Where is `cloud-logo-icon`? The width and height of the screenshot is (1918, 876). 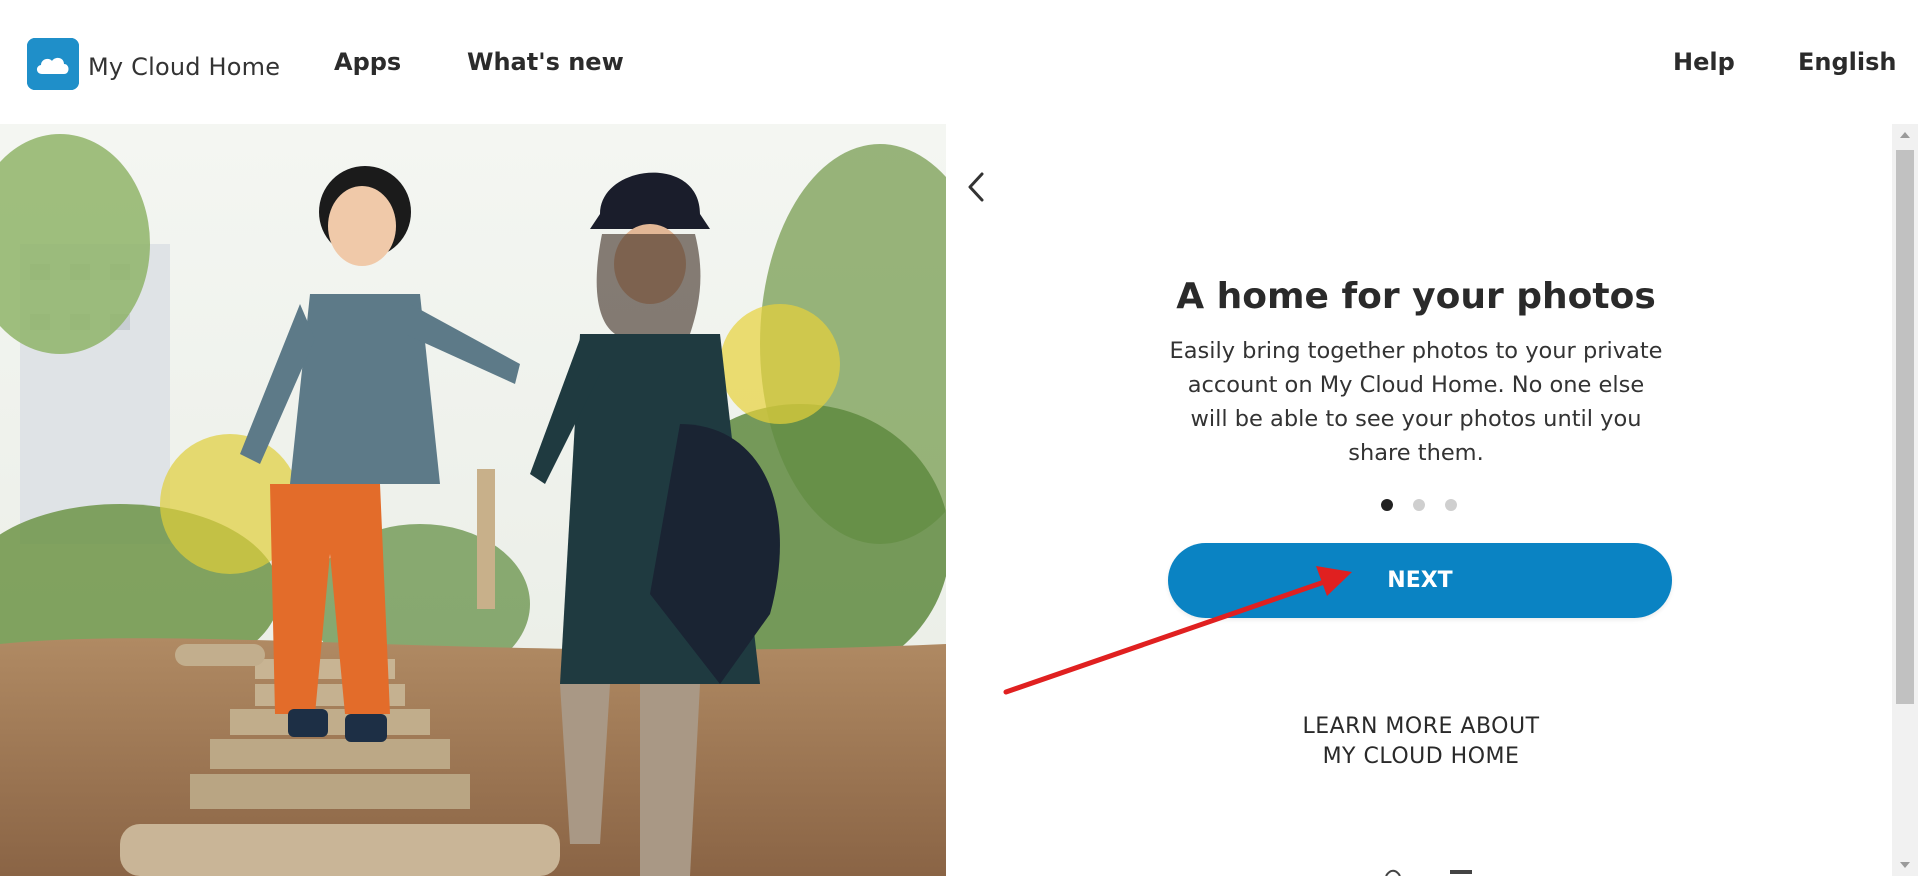
cloud-logo-icon is located at coordinates (53, 64).